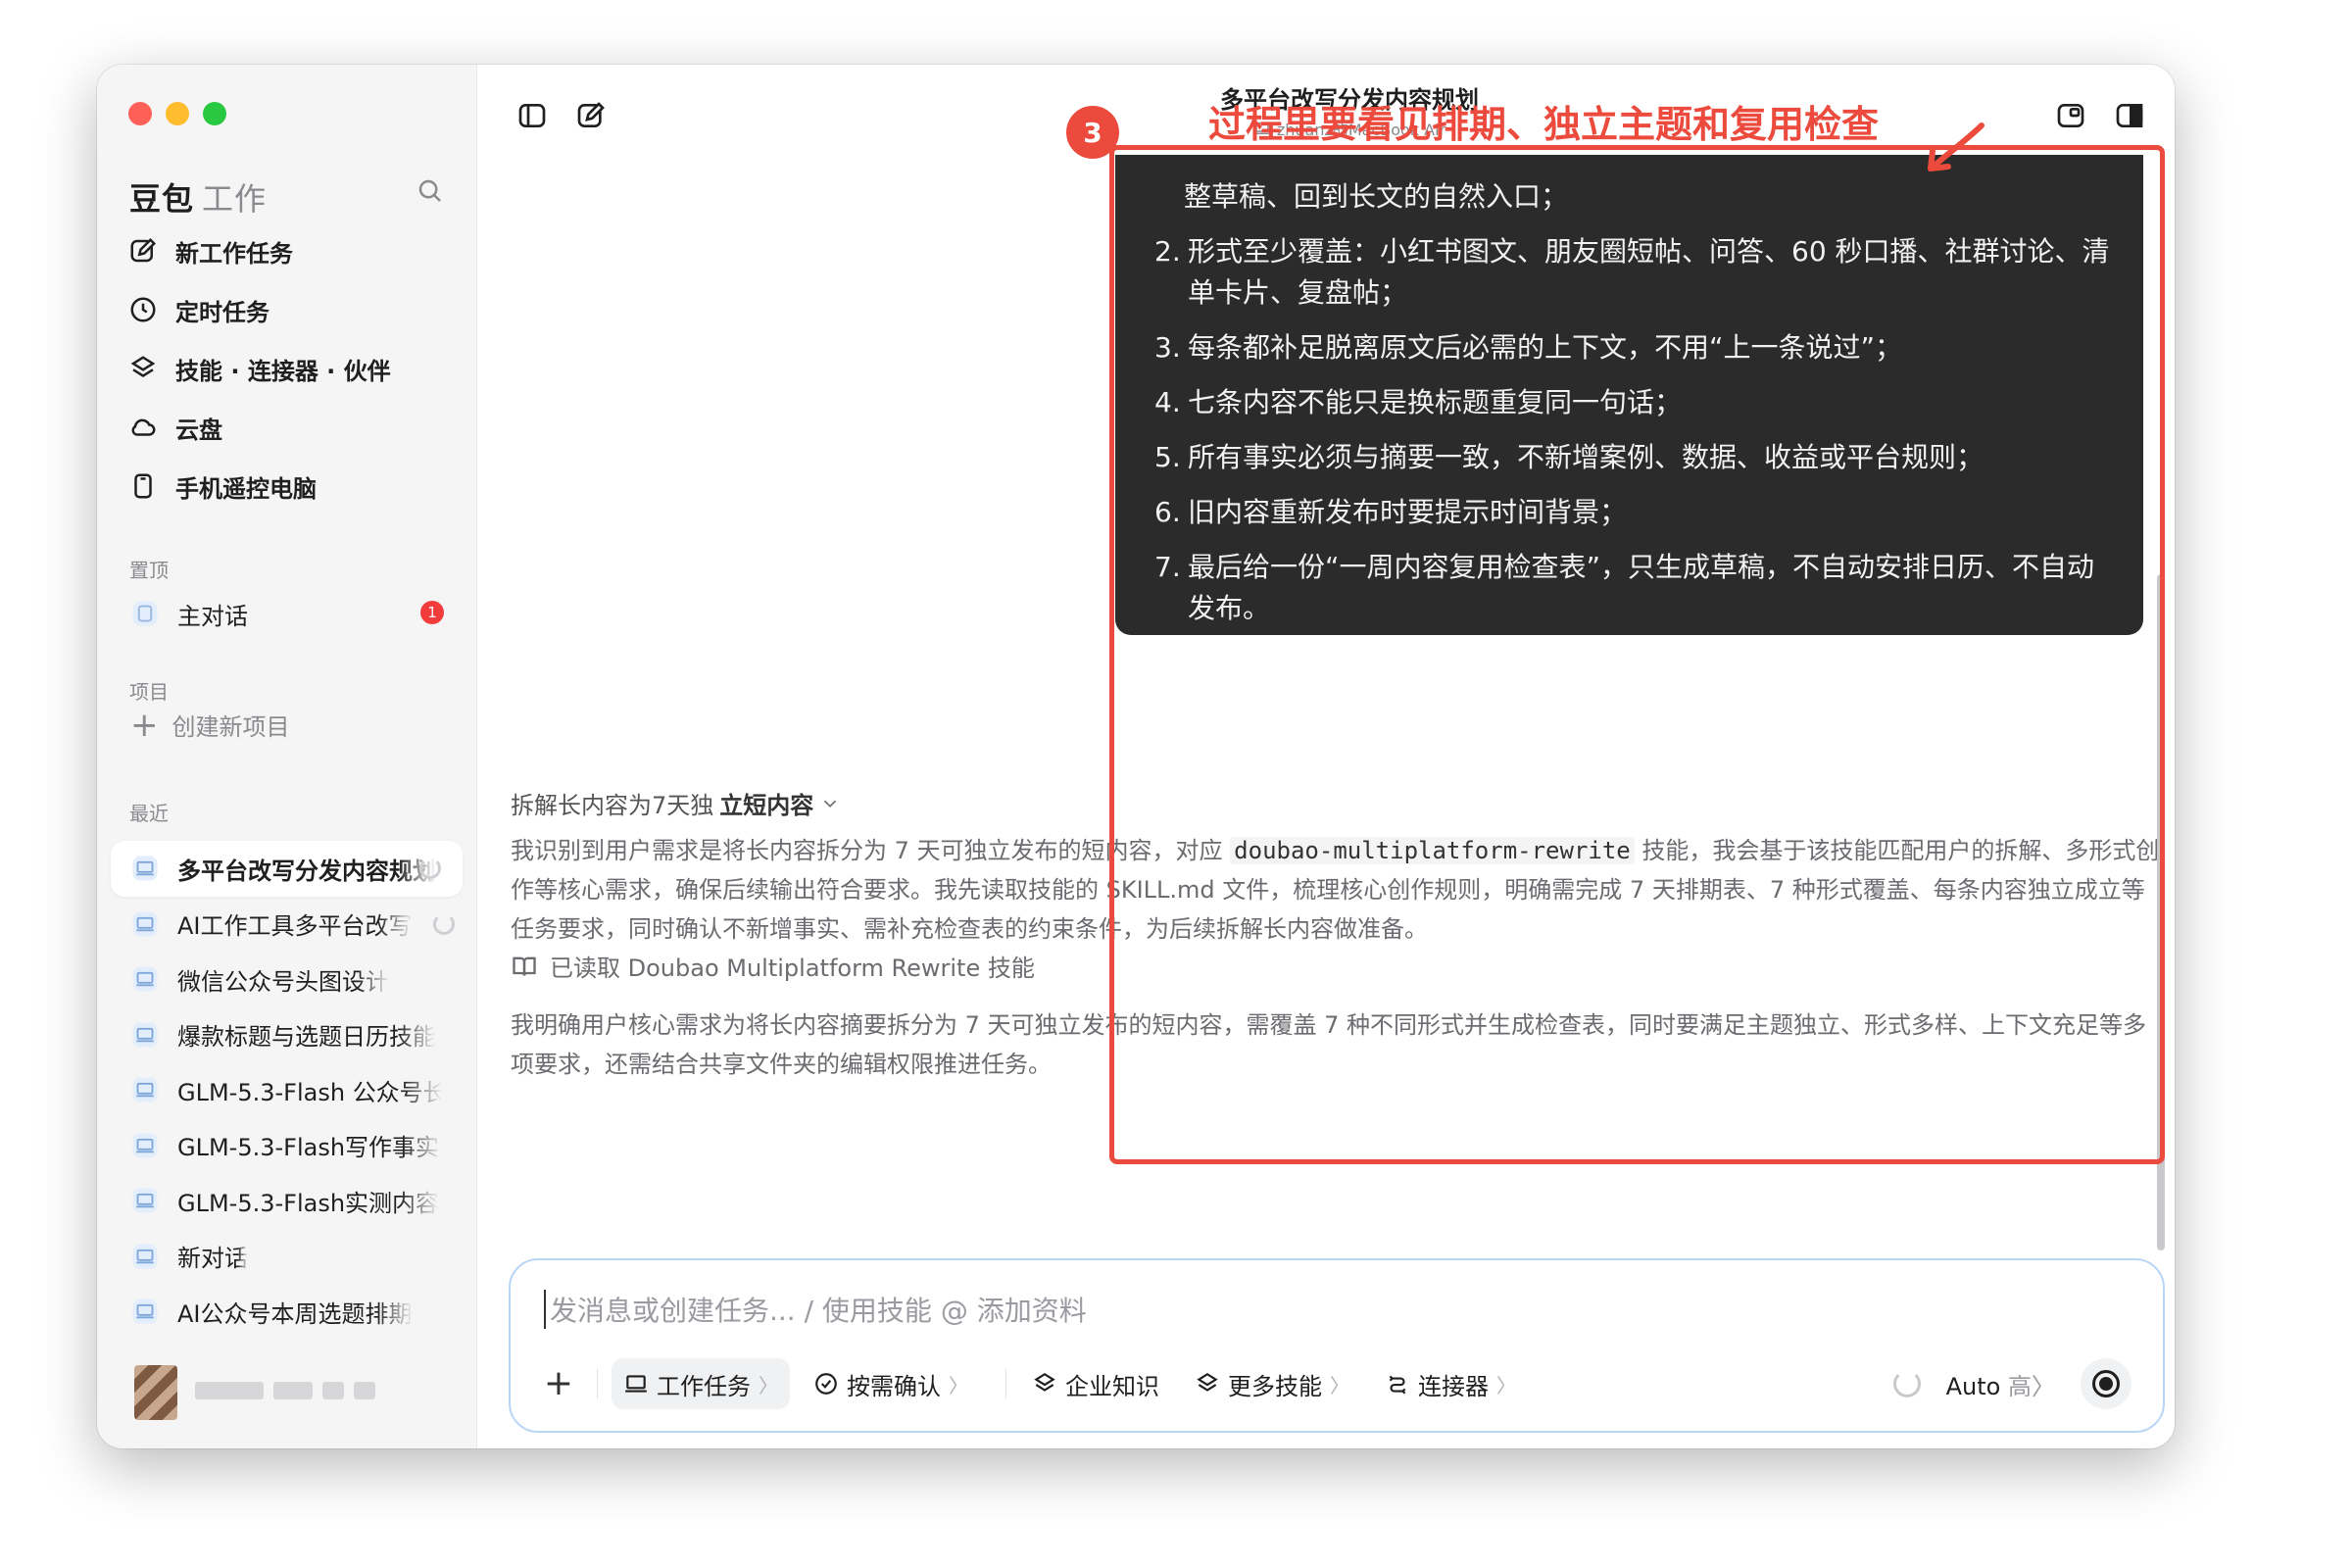  Describe the element at coordinates (306, 1037) in the screenshot. I see `recent-item-label: 爆款标题与选题日历技能` at that location.